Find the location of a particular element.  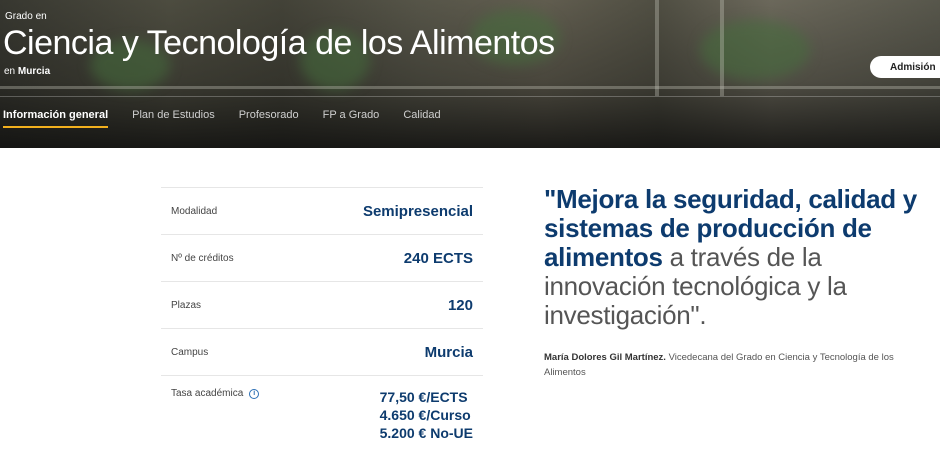

info-row-campus: Campus Murcia is located at coordinates (322, 352).